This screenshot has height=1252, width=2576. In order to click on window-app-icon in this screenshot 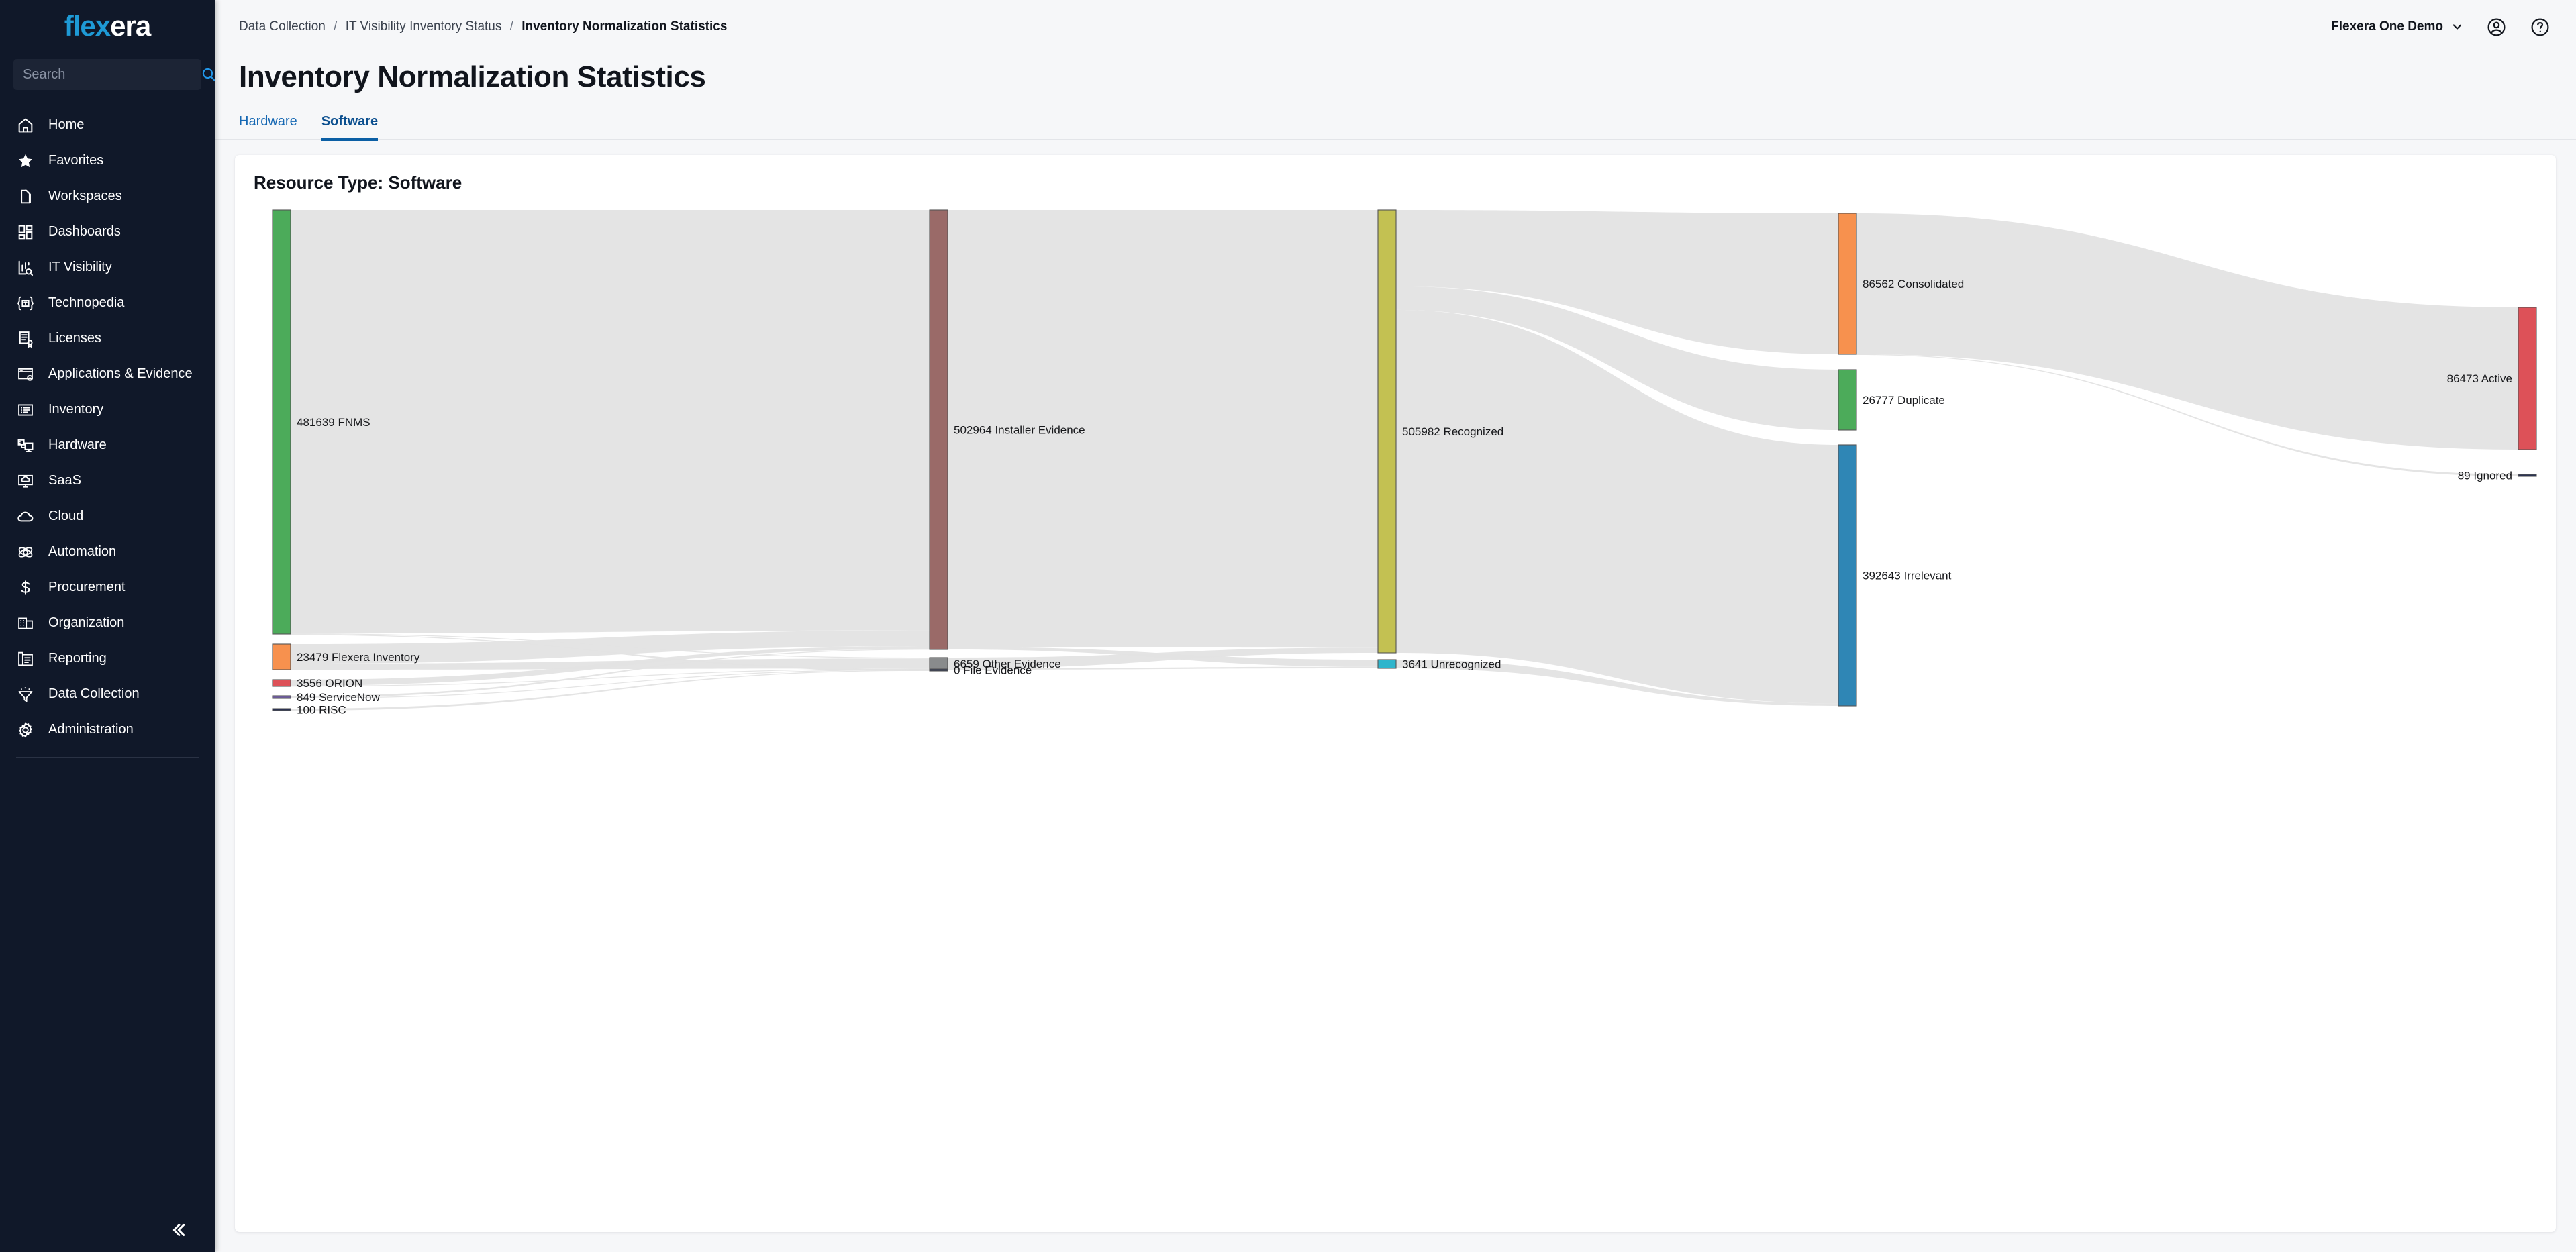, I will do `click(25, 374)`.